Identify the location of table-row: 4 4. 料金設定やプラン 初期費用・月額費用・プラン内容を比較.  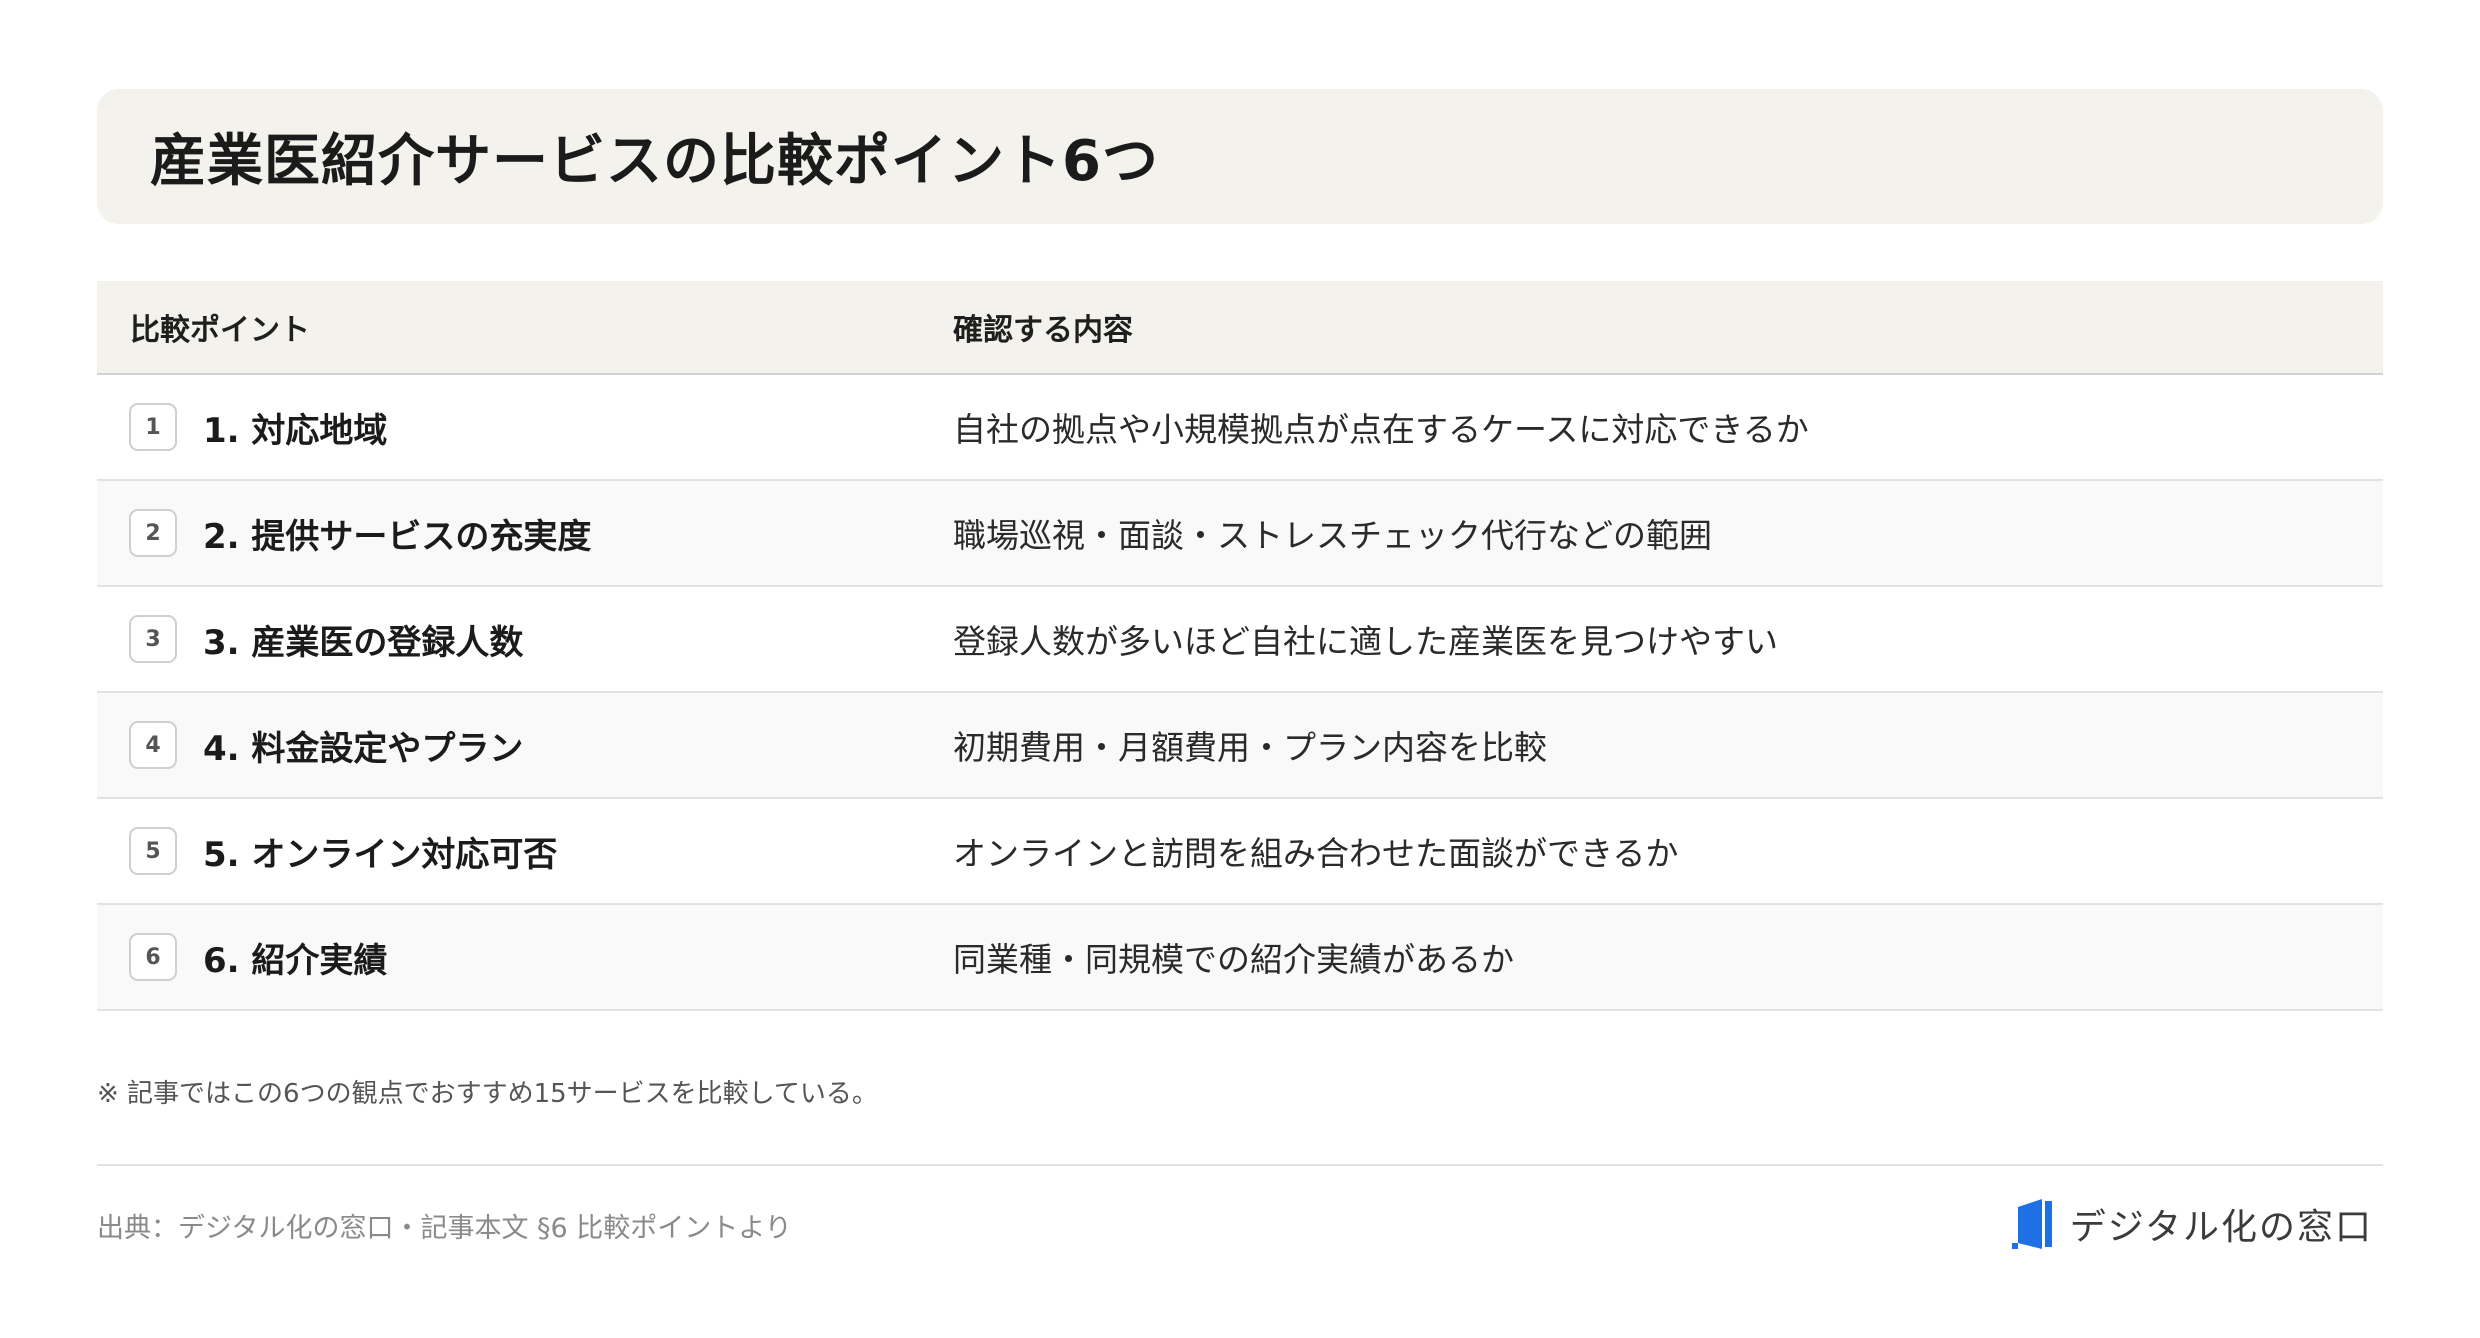
(1240, 746).